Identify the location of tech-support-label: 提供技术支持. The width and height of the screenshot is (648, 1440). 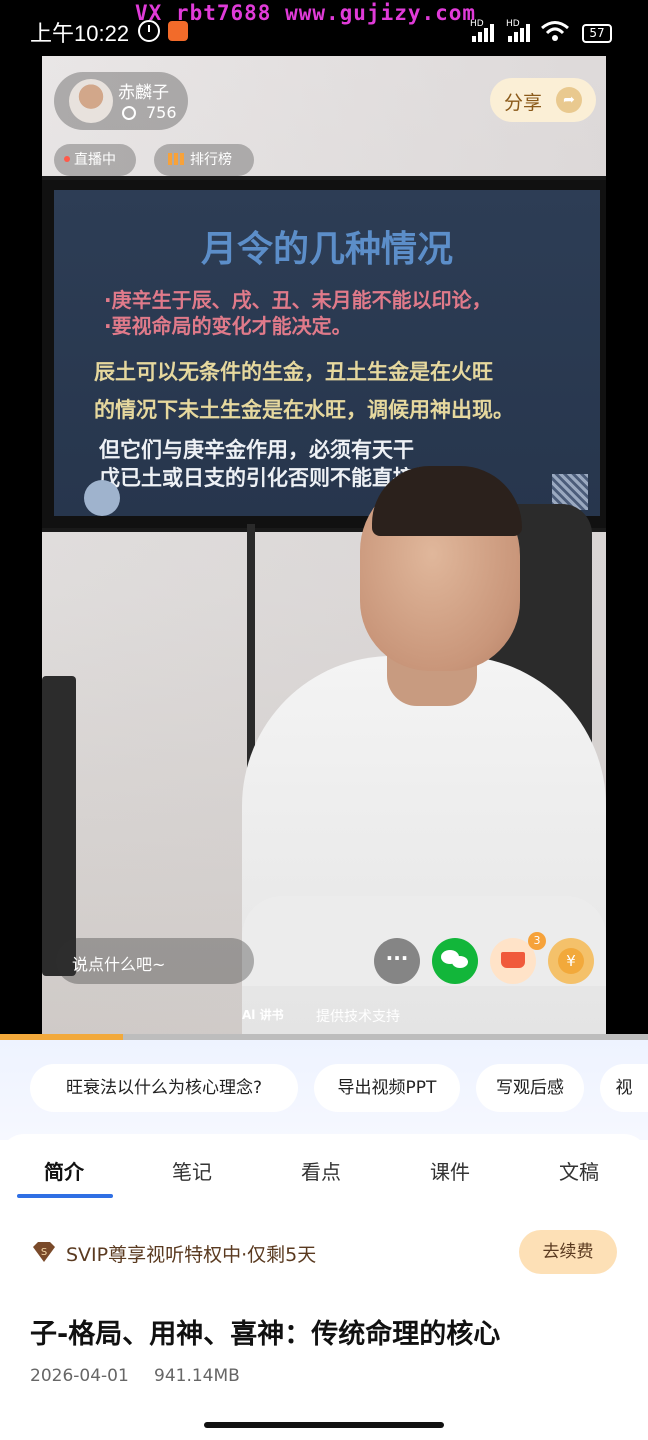
(358, 1017).